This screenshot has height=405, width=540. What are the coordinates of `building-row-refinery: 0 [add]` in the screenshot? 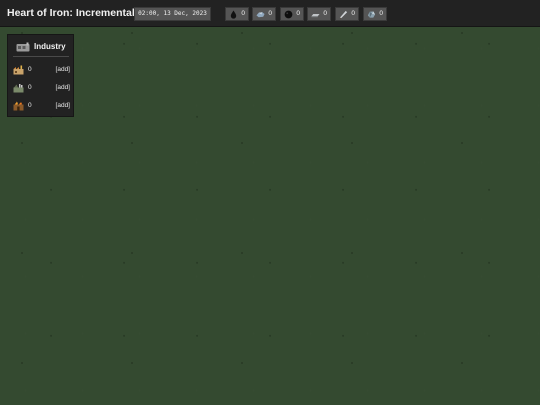 It's located at (41, 106).